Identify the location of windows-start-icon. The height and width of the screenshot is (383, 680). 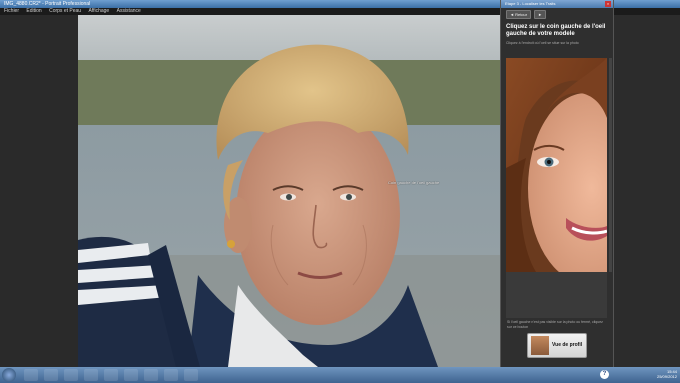
(9, 375).